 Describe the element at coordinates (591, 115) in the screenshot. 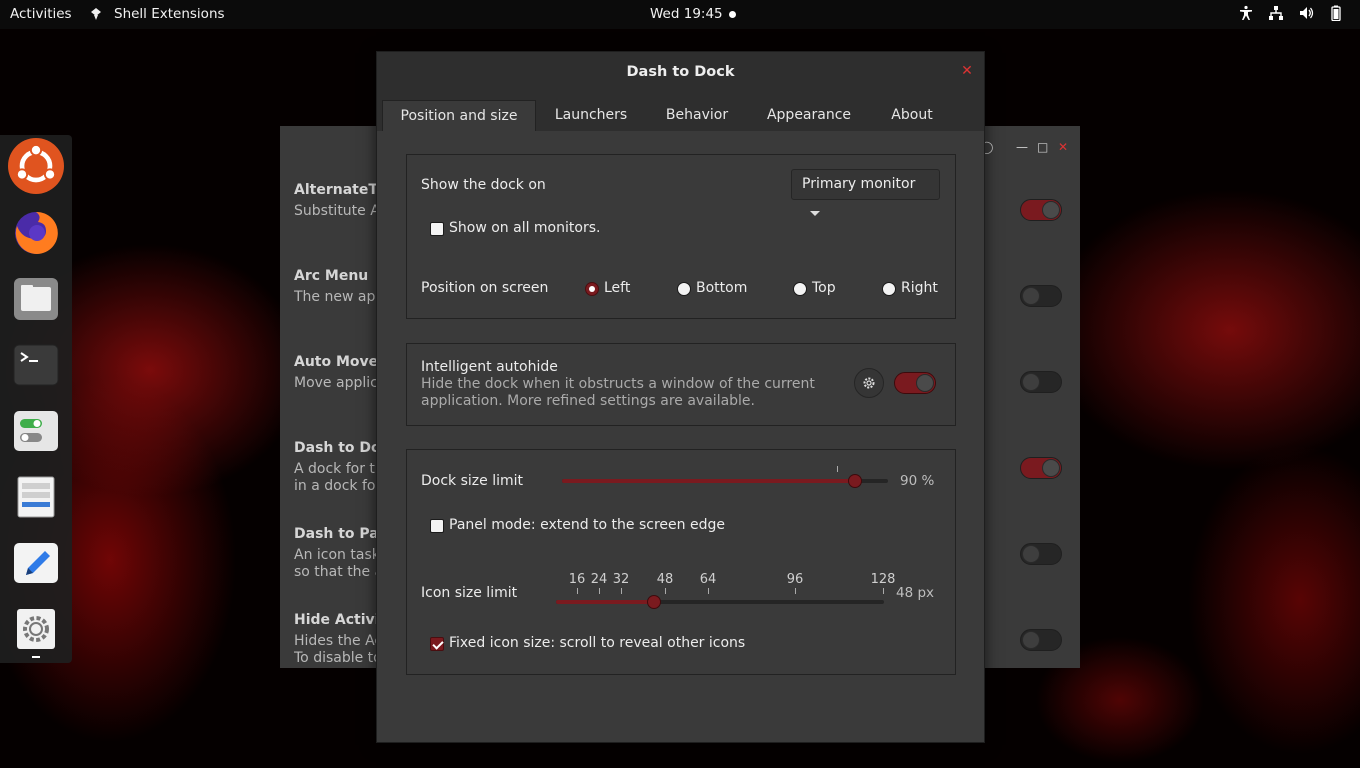

I see `tab-launchers: Launchers` at that location.